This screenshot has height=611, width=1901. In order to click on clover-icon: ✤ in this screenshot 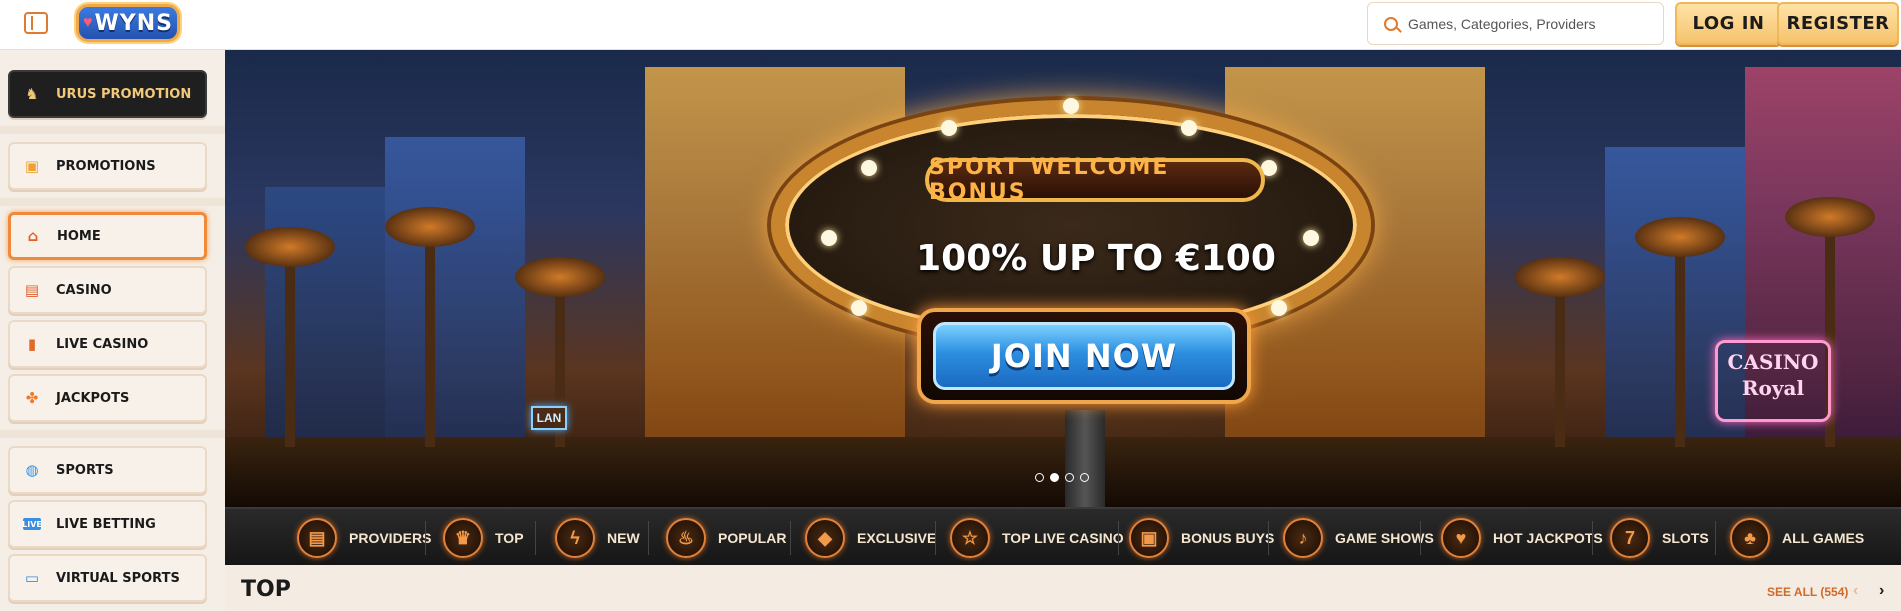, I will do `click(32, 398)`.